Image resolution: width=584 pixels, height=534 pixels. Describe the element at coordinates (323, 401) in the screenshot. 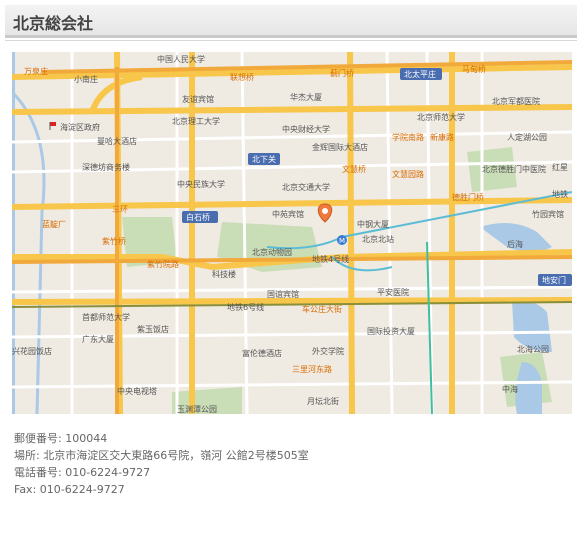

I see `map-label: 月坛北街` at that location.